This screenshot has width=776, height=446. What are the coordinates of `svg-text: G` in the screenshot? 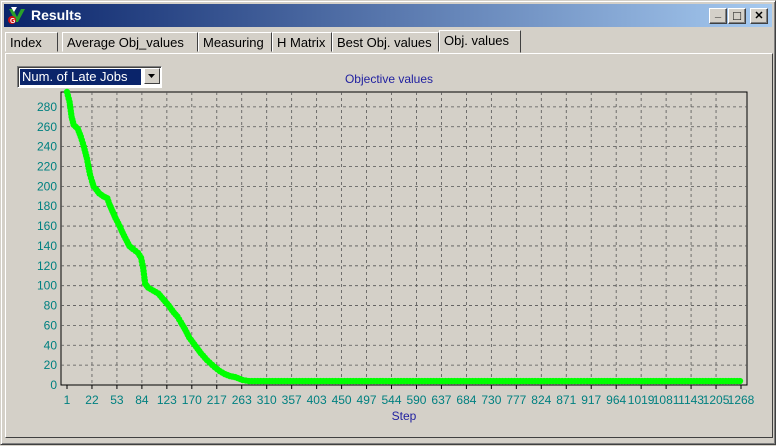 It's located at (13, 21).